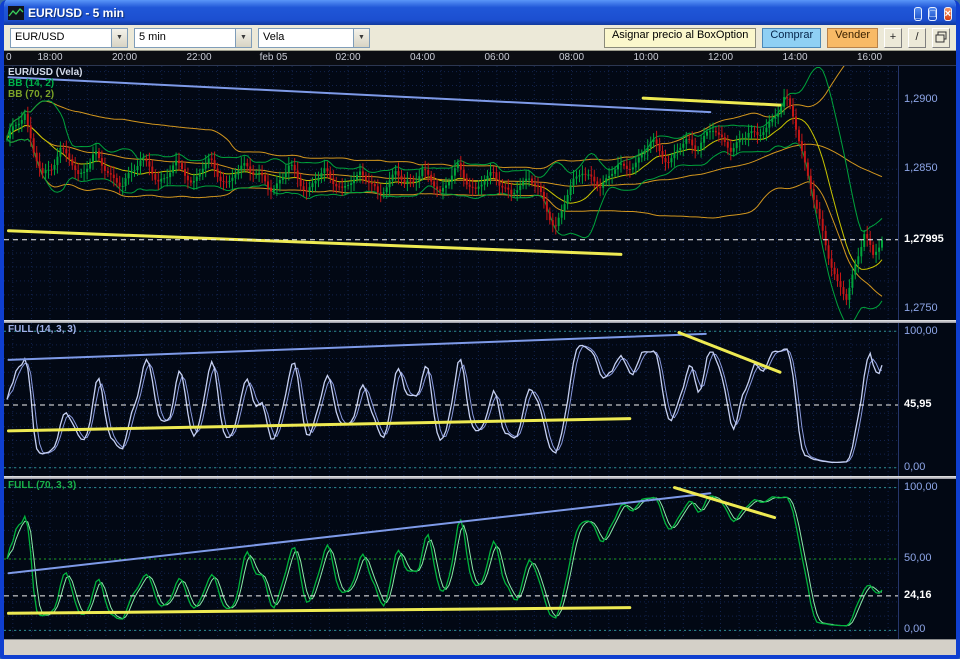 Image resolution: width=960 pixels, height=659 pixels. What do you see at coordinates (918, 595) in the screenshot?
I see `current-stoch-slow-label: 24,16` at bounding box center [918, 595].